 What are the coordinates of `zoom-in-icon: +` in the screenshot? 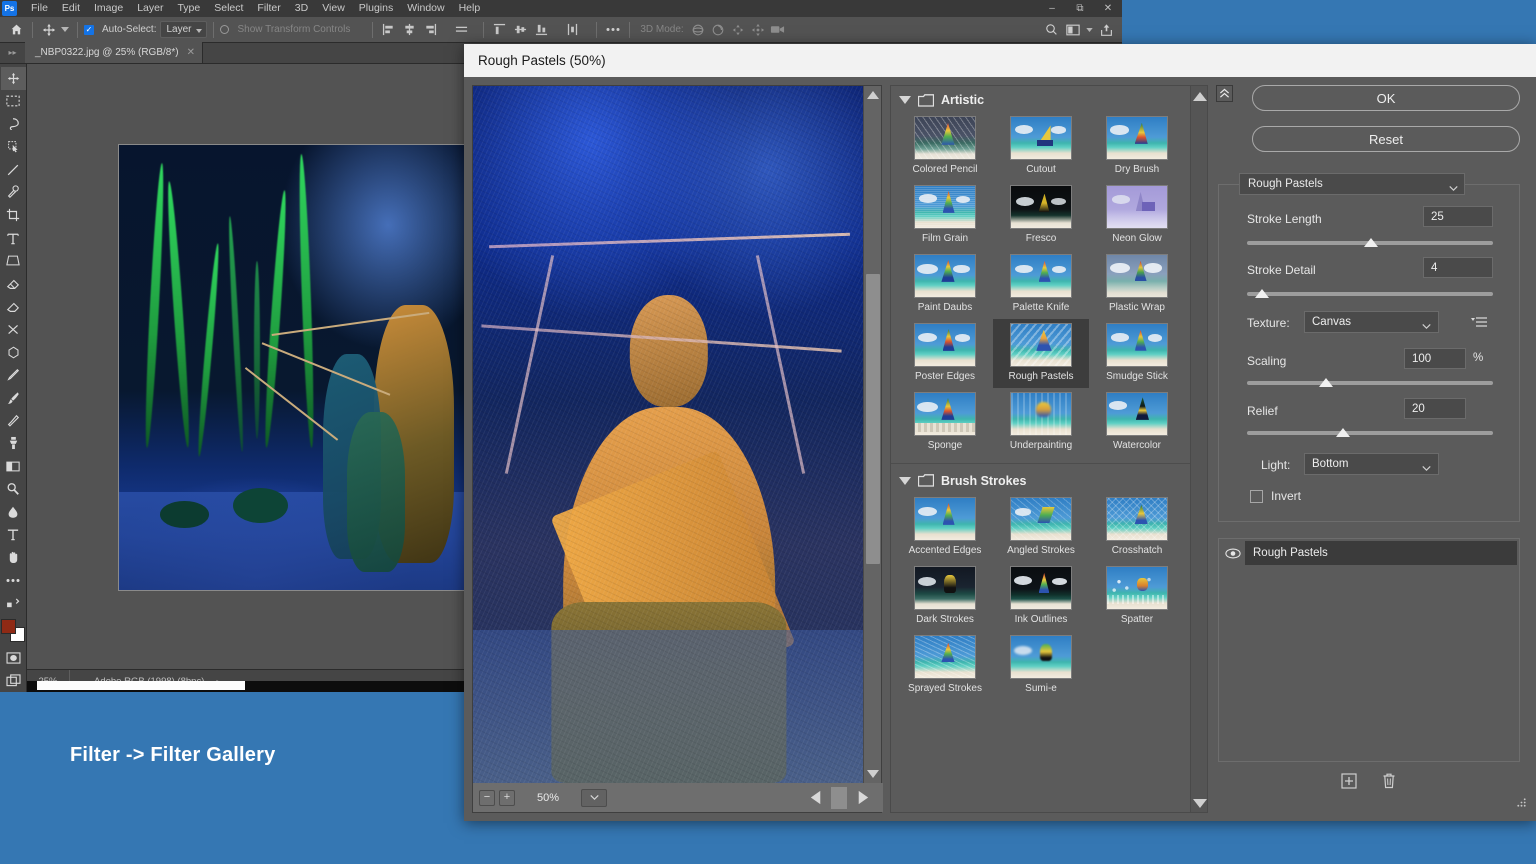 It's located at (507, 797).